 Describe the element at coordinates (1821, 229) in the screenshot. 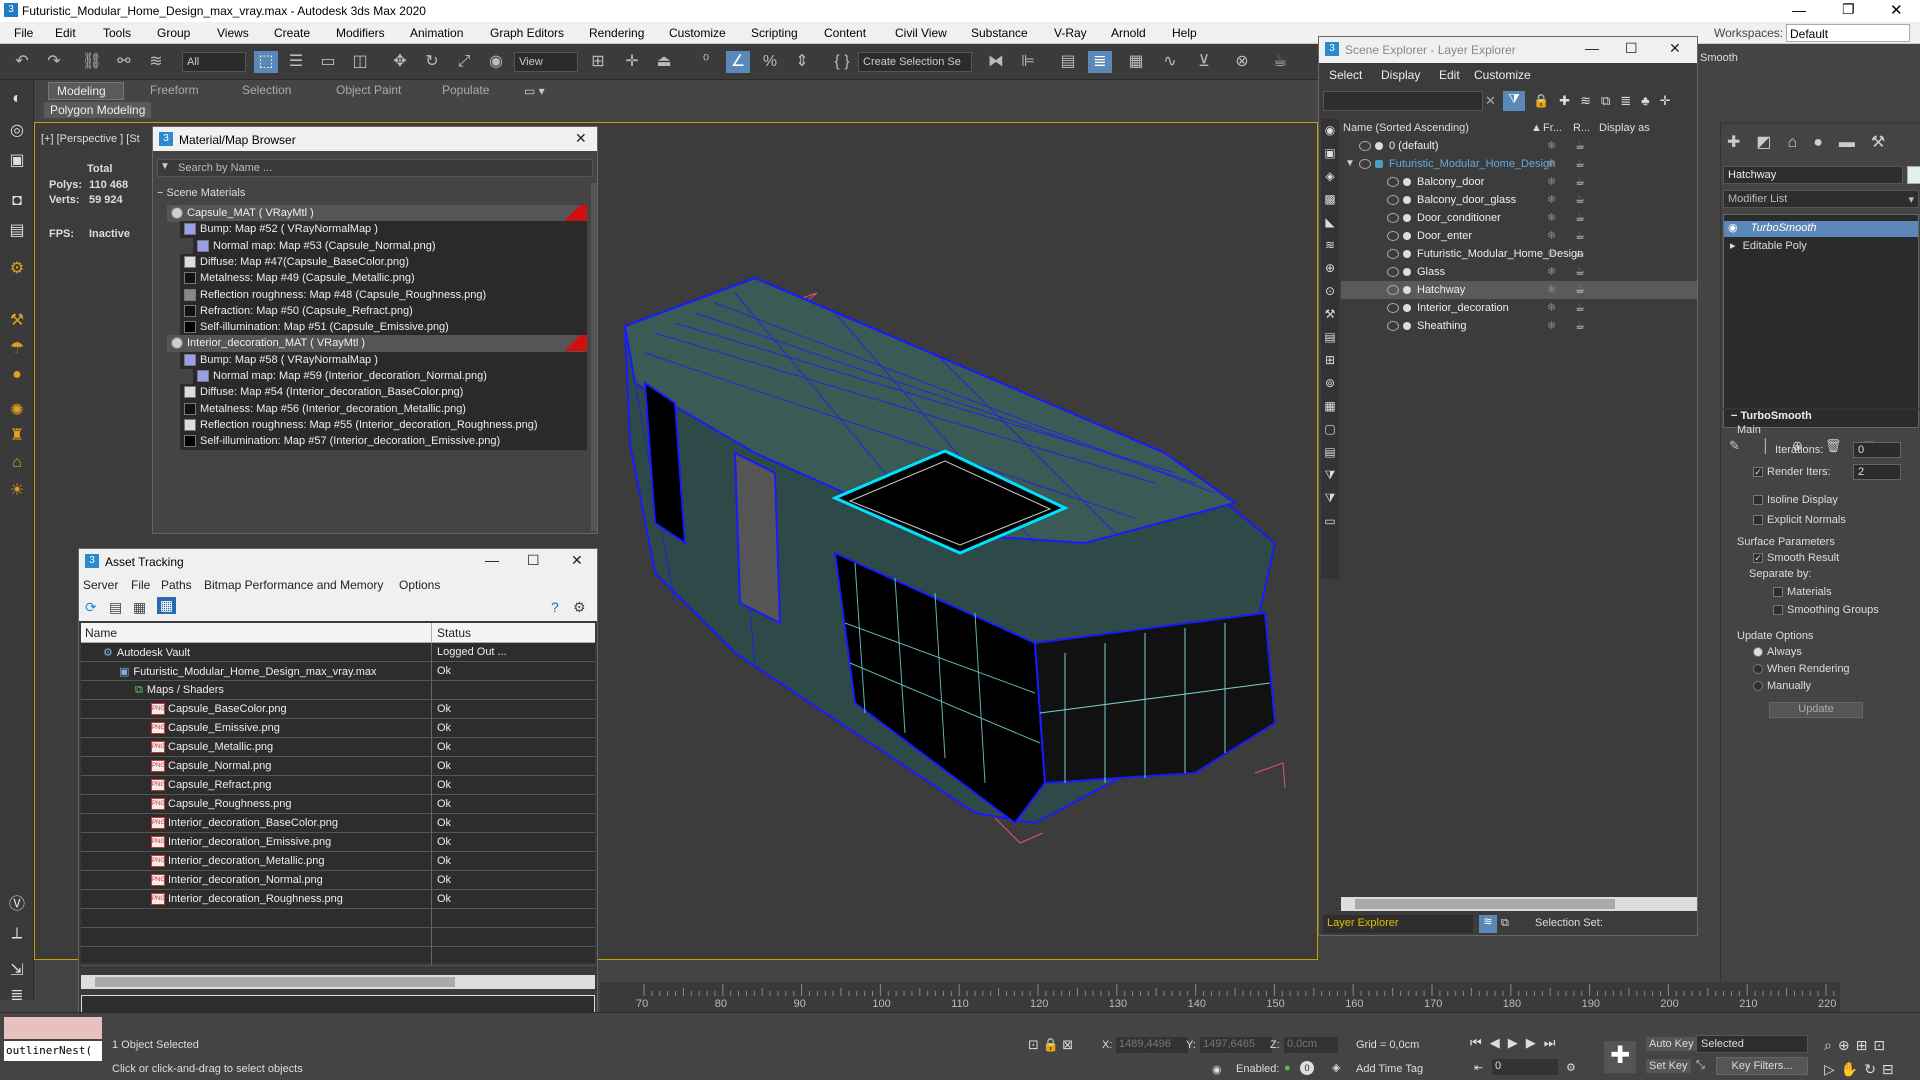

I see `stack-item-turbosmooth: ◉ TurboSmooth` at that location.